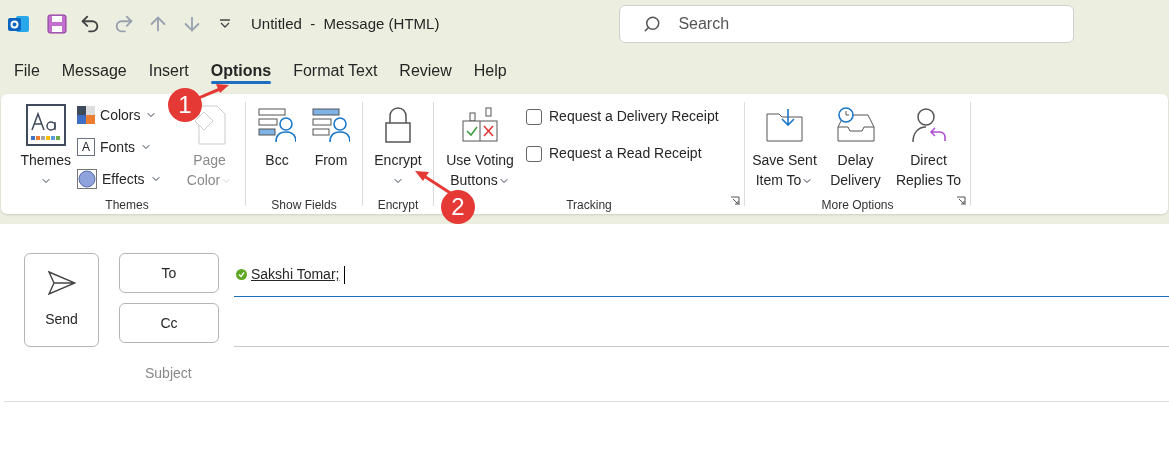  What do you see at coordinates (304, 205) in the screenshot?
I see `group-label: Show Fields` at bounding box center [304, 205].